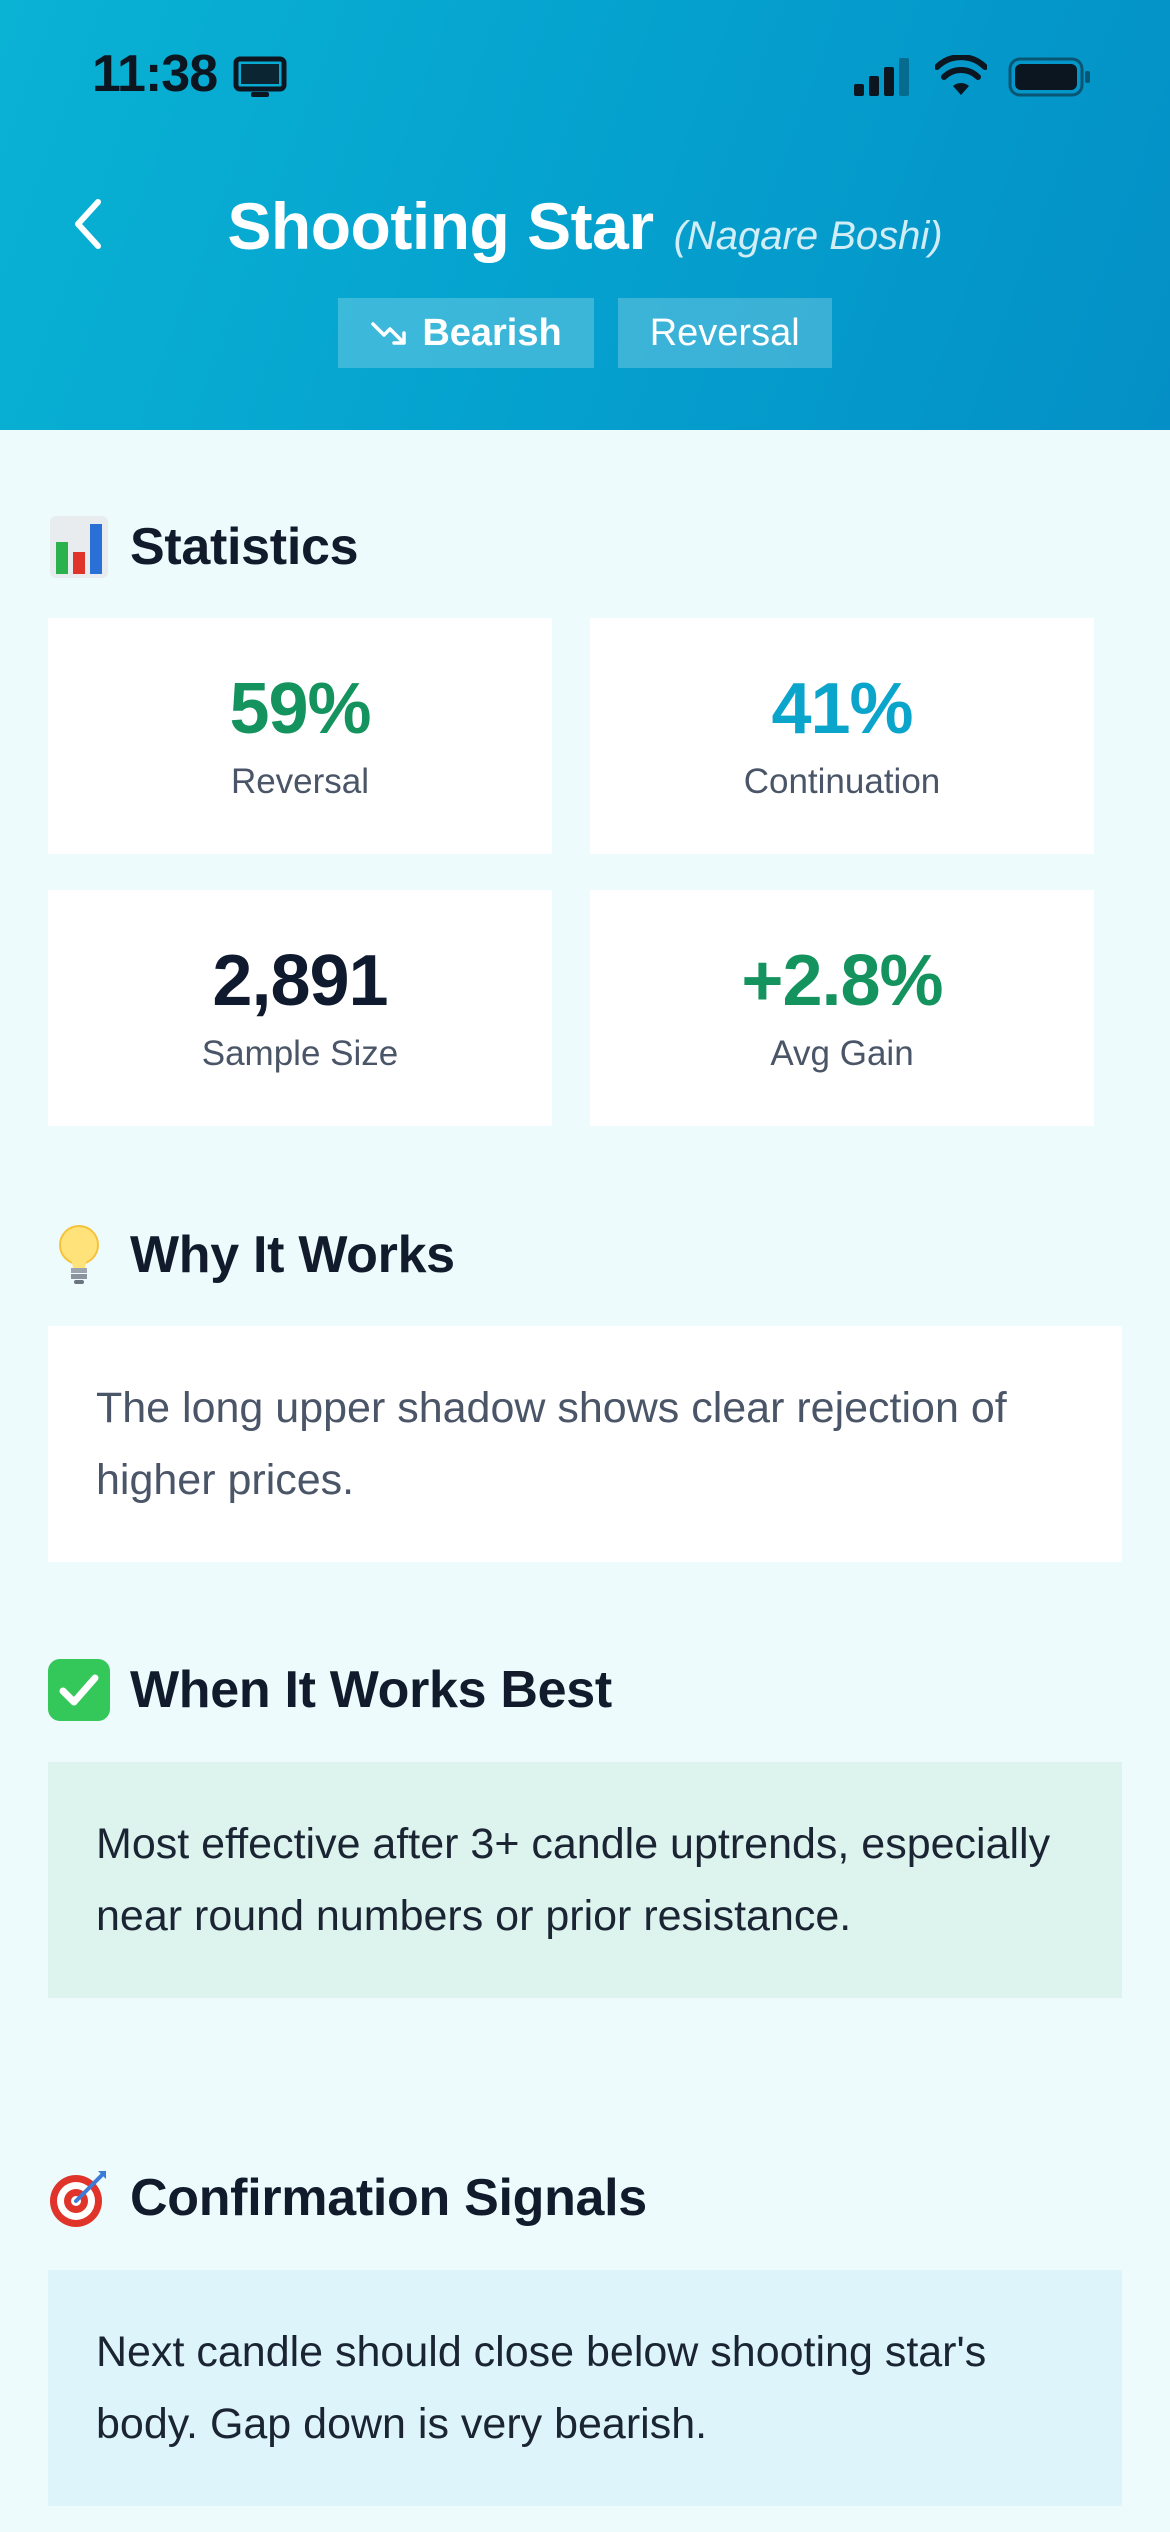 The width and height of the screenshot is (1170, 2532). I want to click on confirmation-signals-title: Confirmation Signals, so click(388, 2198).